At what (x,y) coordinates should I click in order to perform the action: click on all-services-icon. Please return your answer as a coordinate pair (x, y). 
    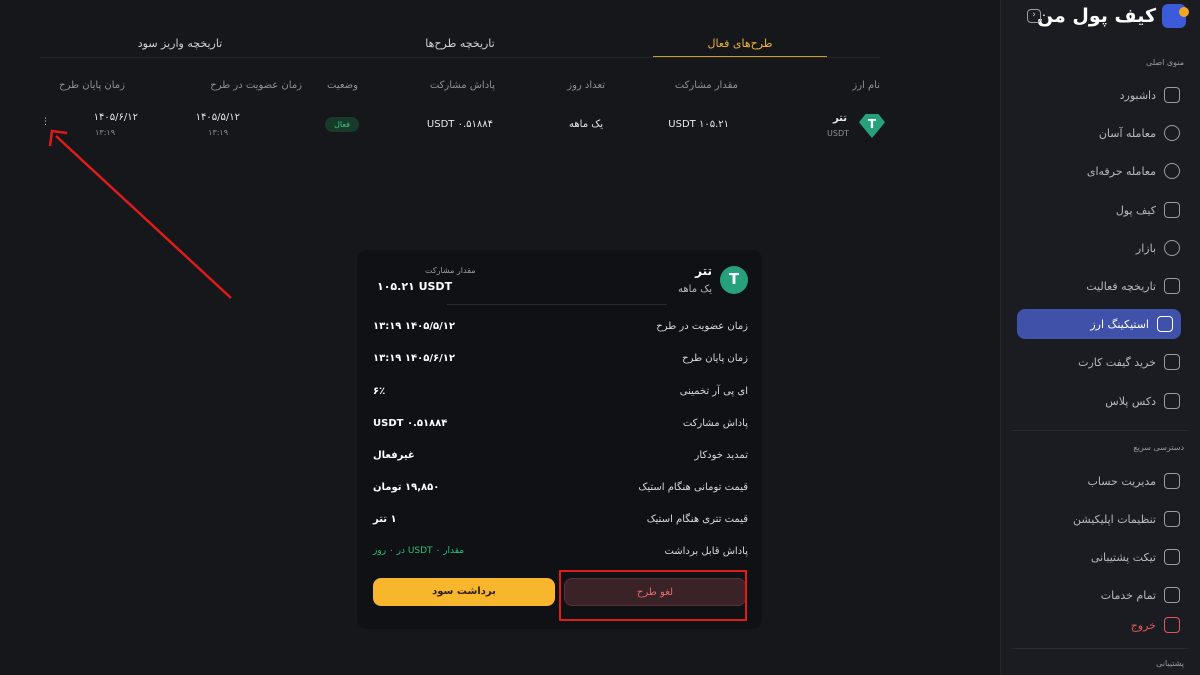
    Looking at the image, I should click on (1172, 595).